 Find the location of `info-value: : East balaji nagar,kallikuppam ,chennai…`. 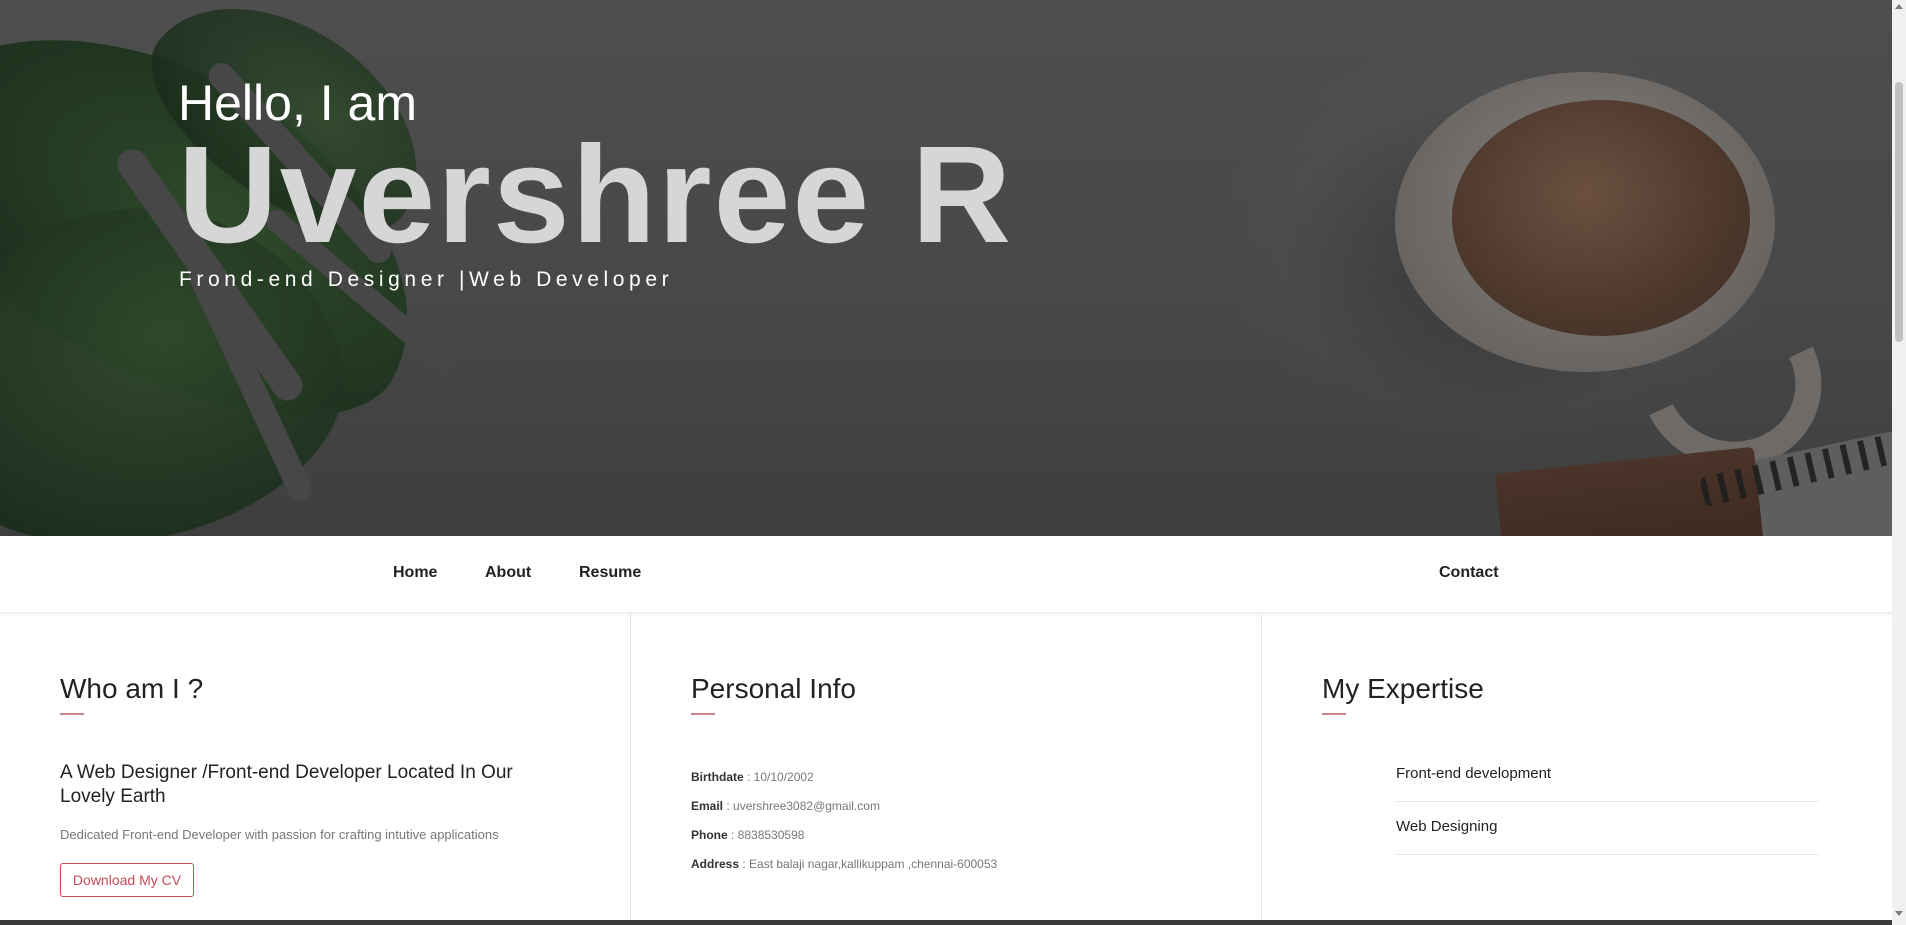

info-value: : East balaji nagar,kallikuppam ,chennai… is located at coordinates (868, 864).